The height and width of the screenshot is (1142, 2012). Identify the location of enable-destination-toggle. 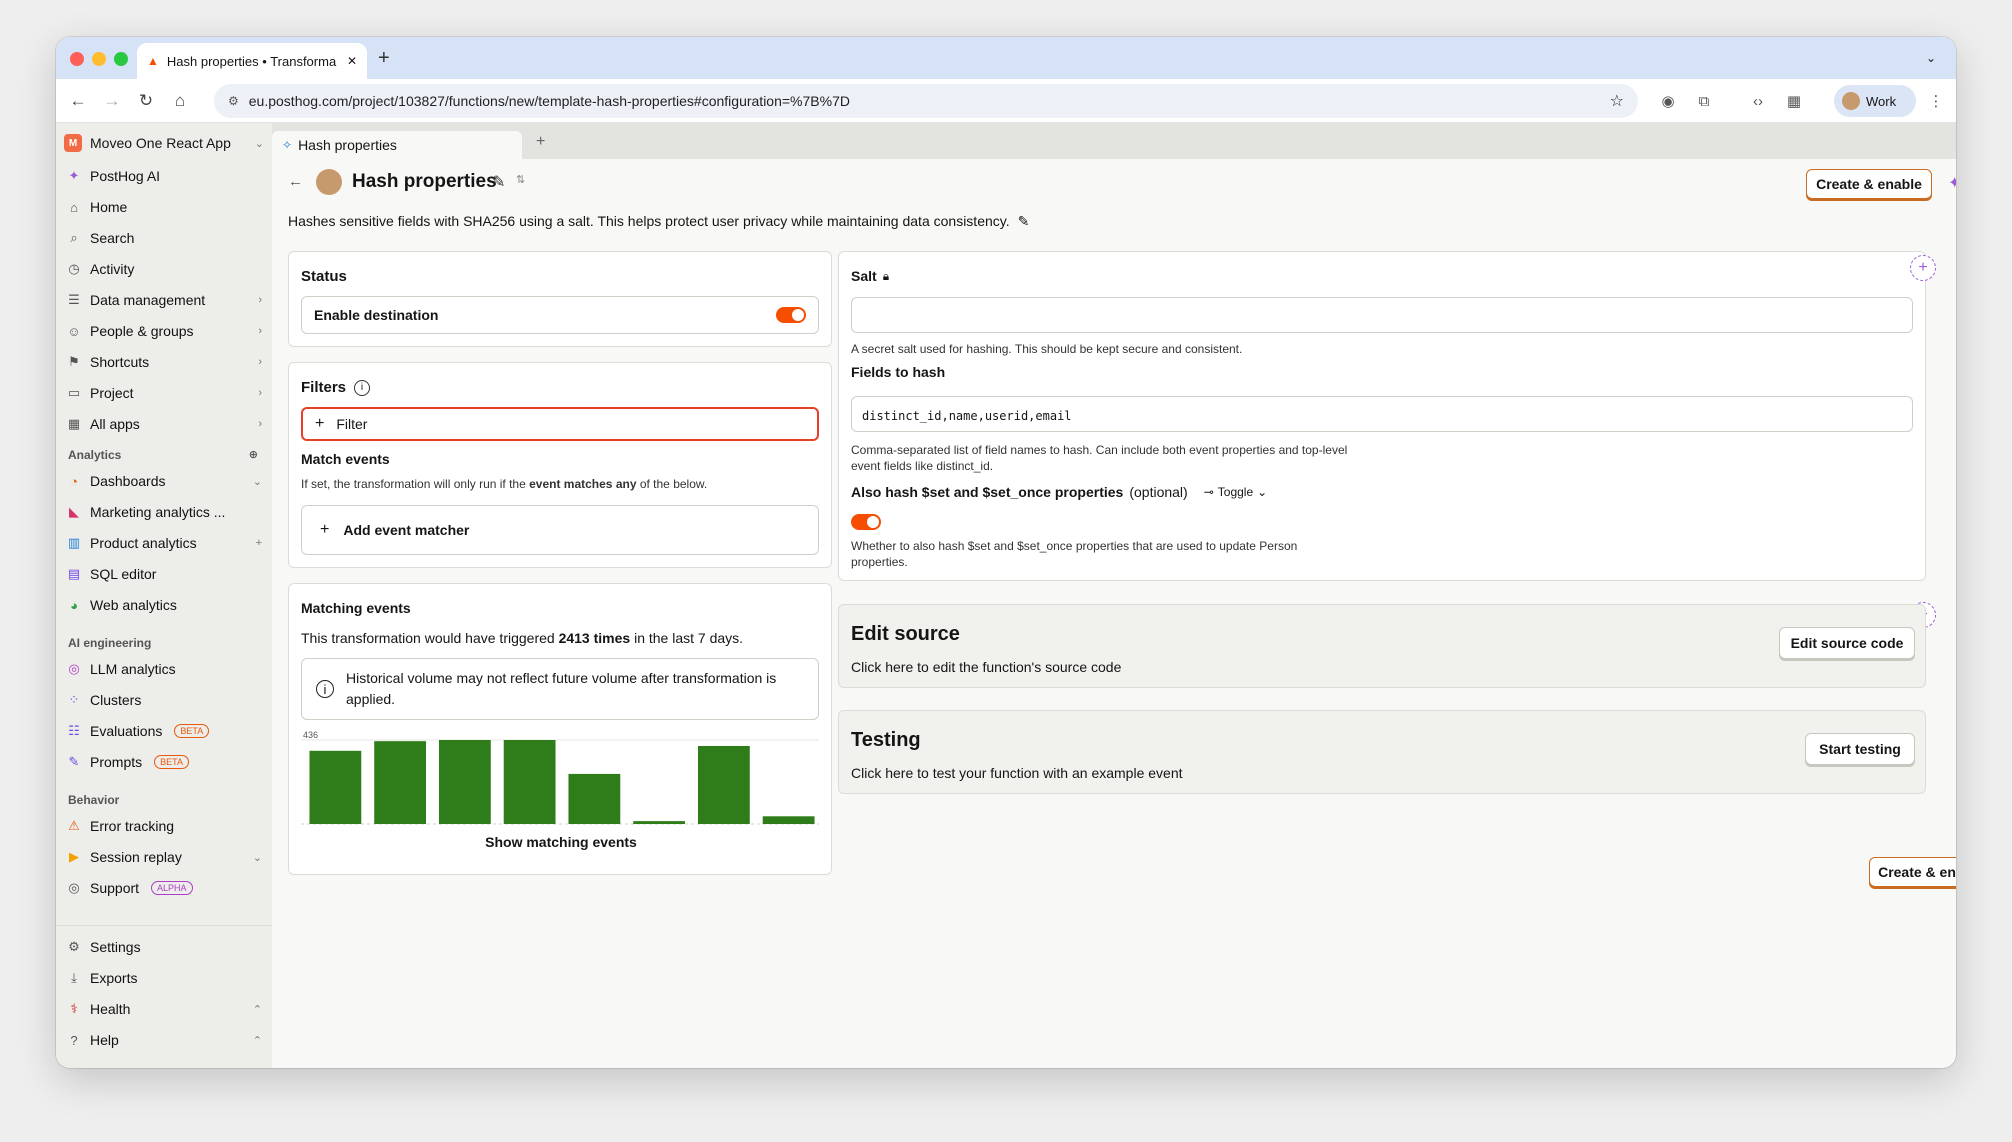
(791, 315).